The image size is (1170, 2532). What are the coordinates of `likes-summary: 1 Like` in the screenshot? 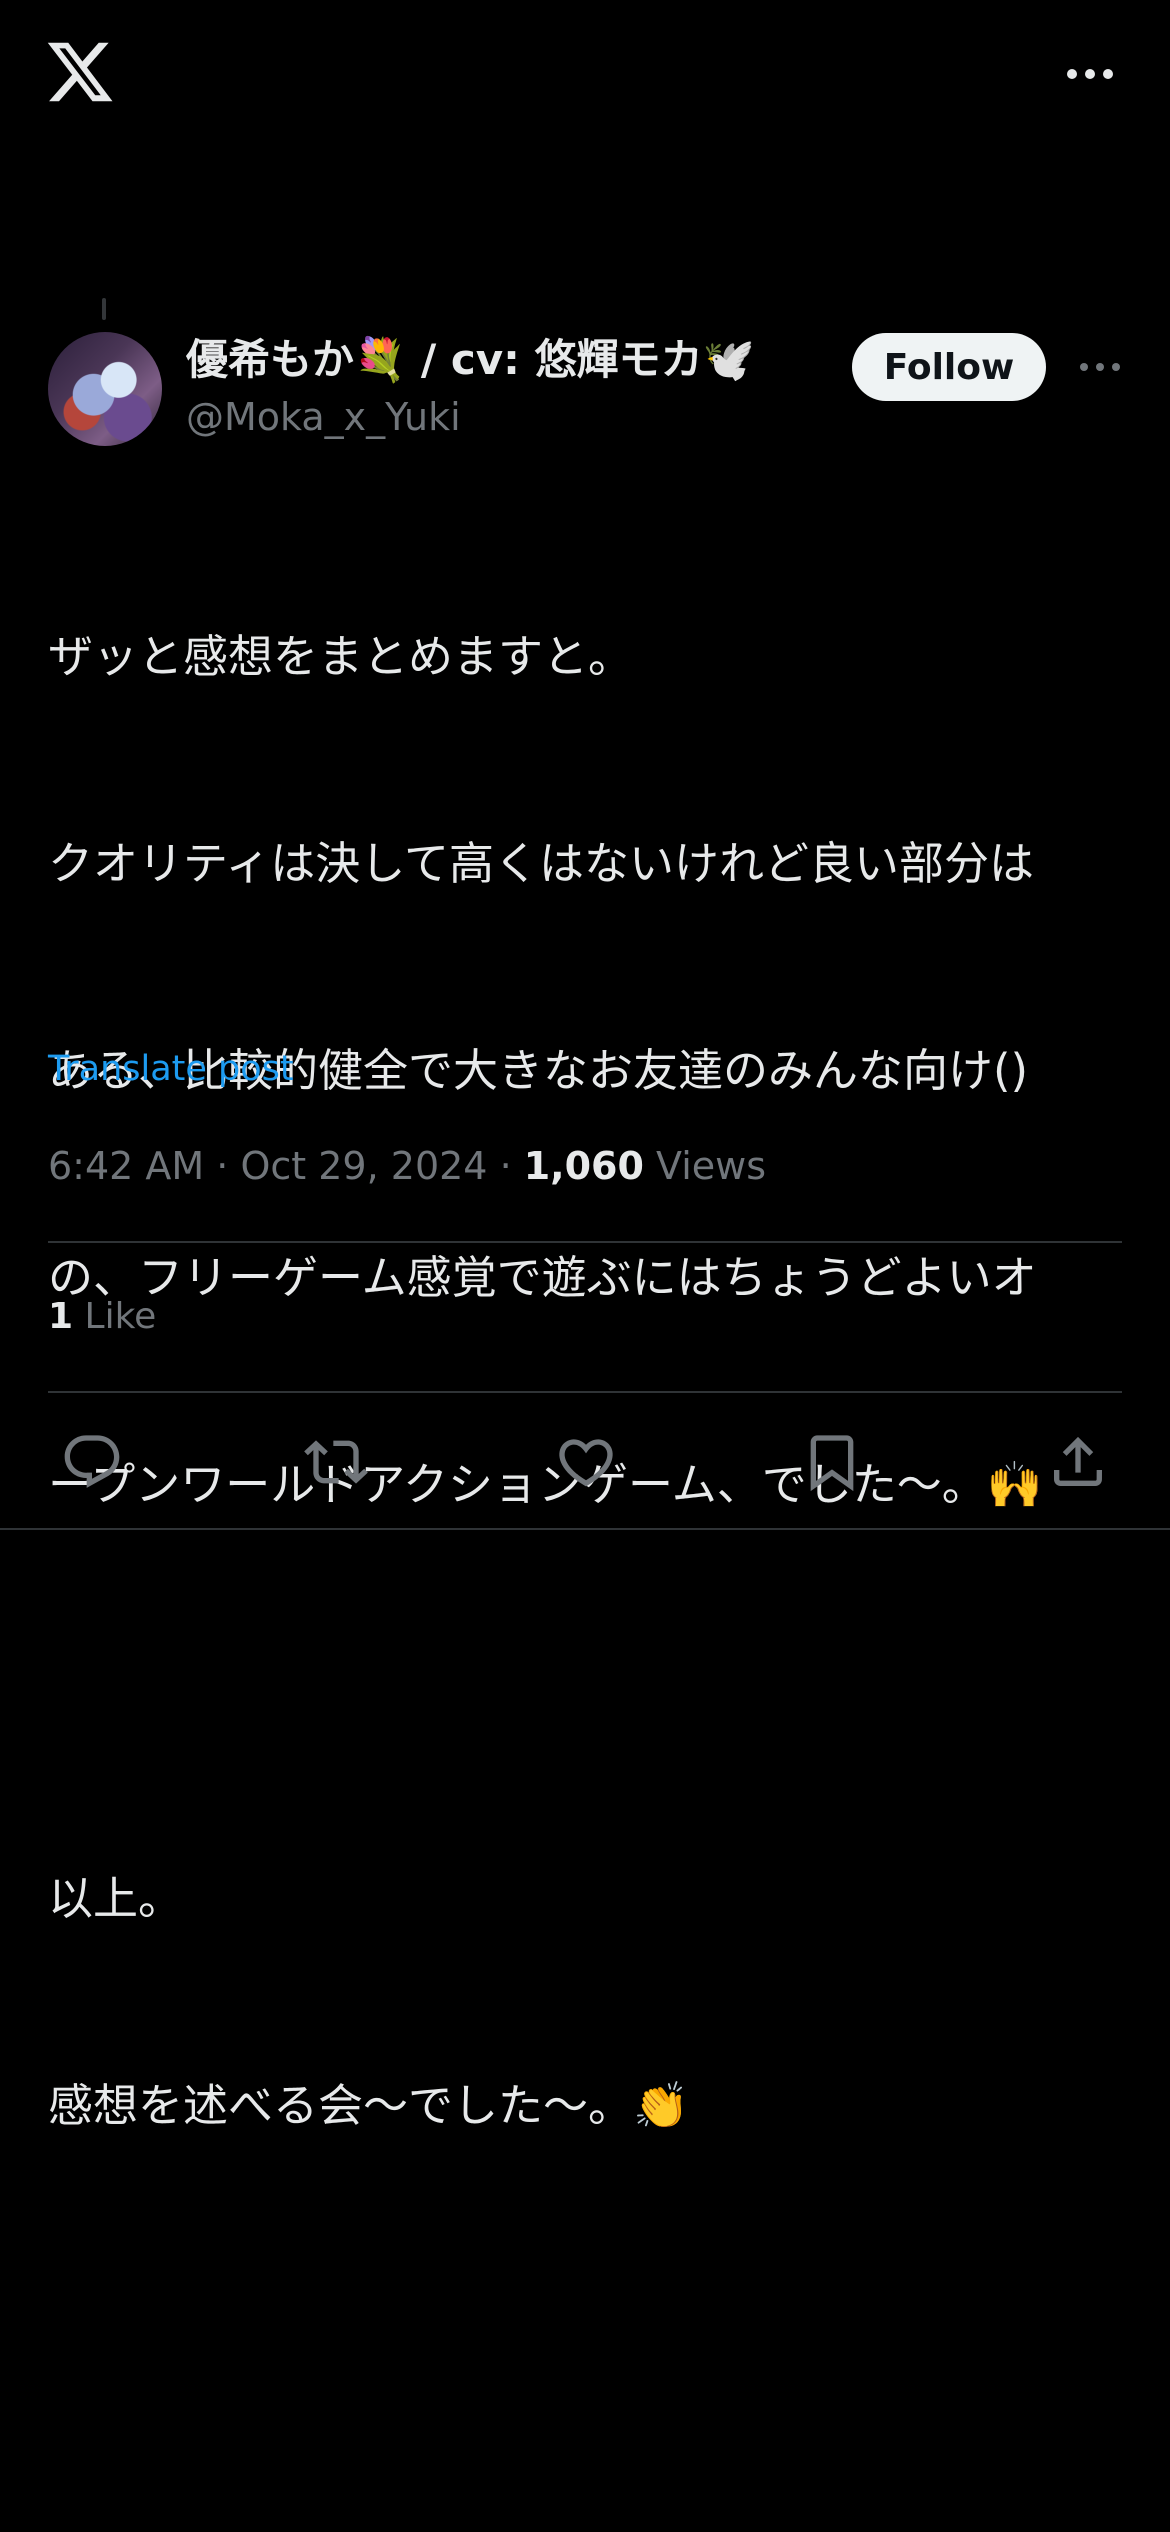 It's located at (102, 1317).